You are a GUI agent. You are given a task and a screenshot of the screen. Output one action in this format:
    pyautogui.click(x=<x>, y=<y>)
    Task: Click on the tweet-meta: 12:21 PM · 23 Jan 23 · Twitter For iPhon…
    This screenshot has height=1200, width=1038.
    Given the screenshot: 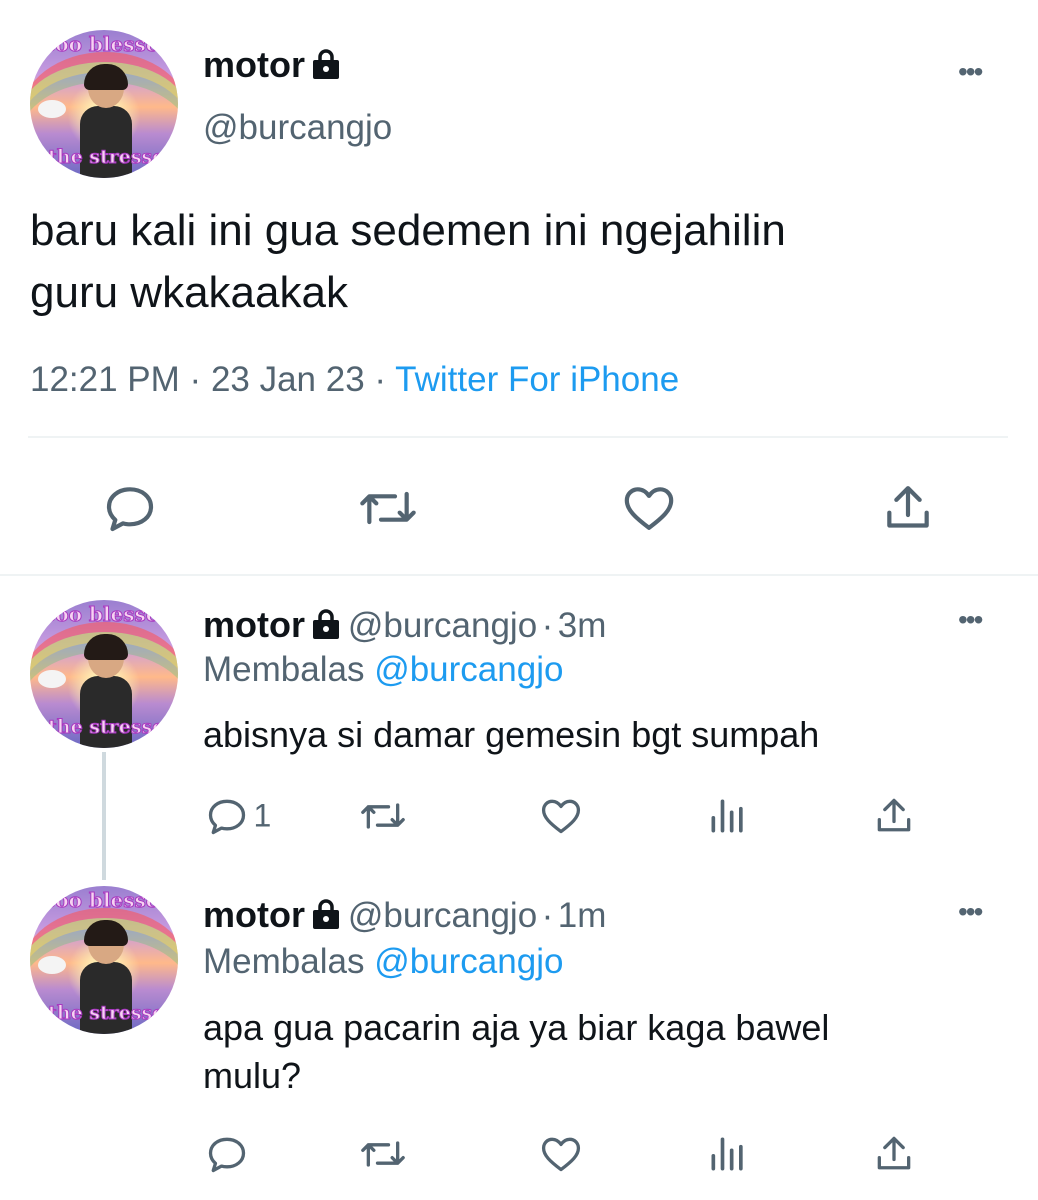 What is the action you would take?
    pyautogui.click(x=354, y=380)
    